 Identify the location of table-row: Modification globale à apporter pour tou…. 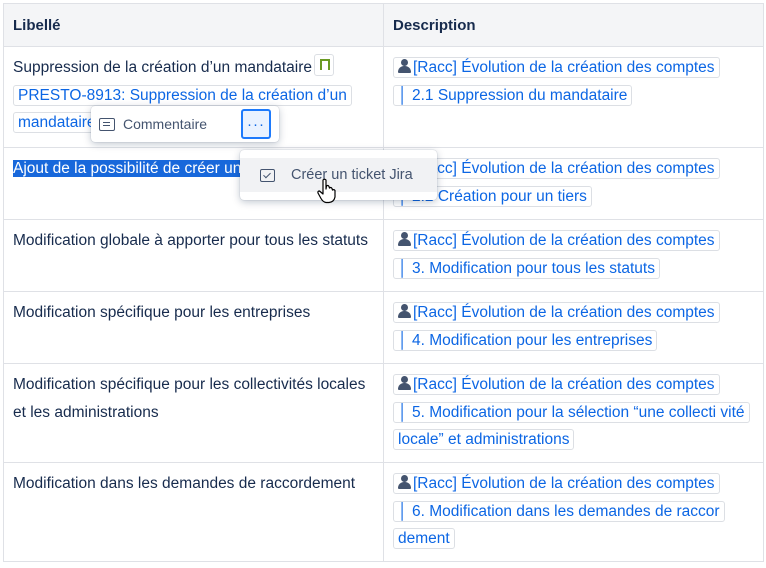
(383, 255).